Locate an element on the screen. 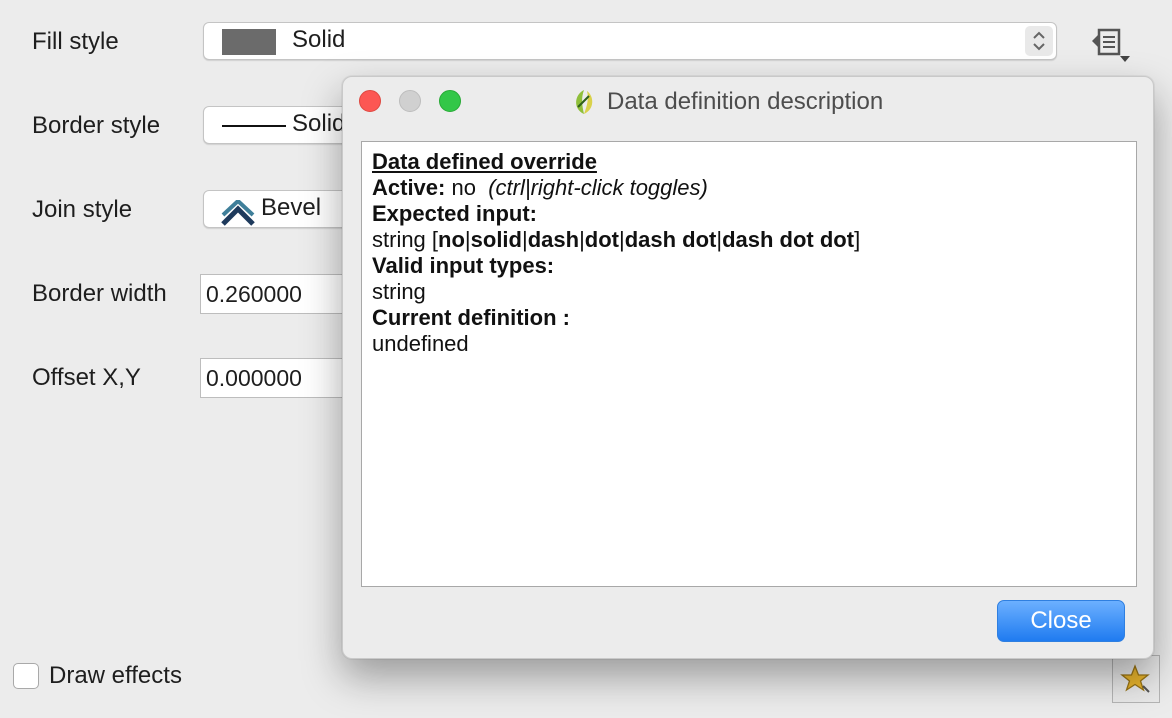  offset-label: Offset X,Y is located at coordinates (86, 377).